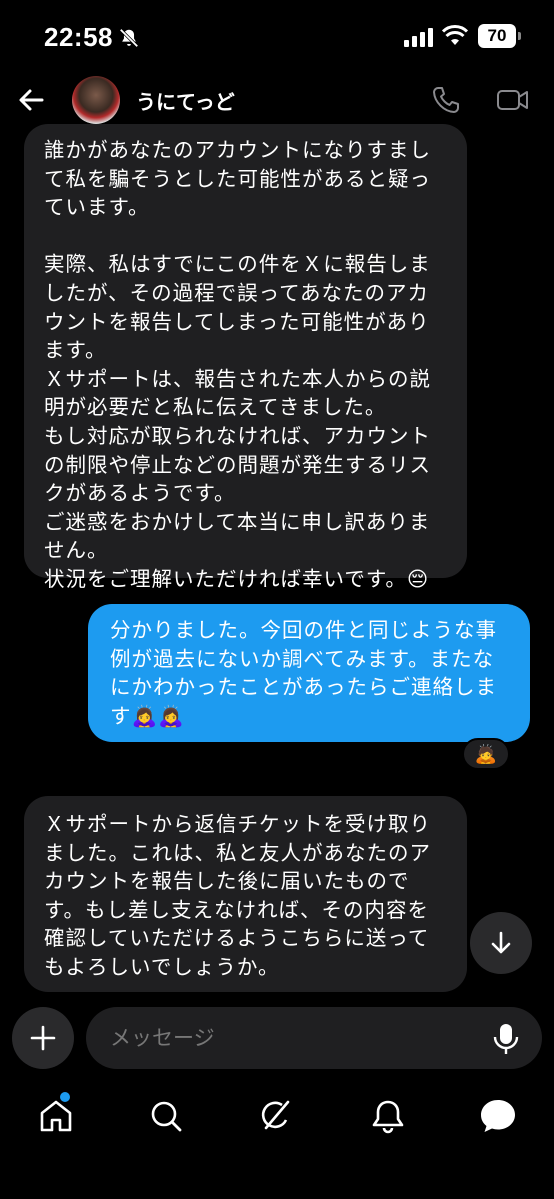  Describe the element at coordinates (506, 1039) in the screenshot. I see `mic-icon` at that location.